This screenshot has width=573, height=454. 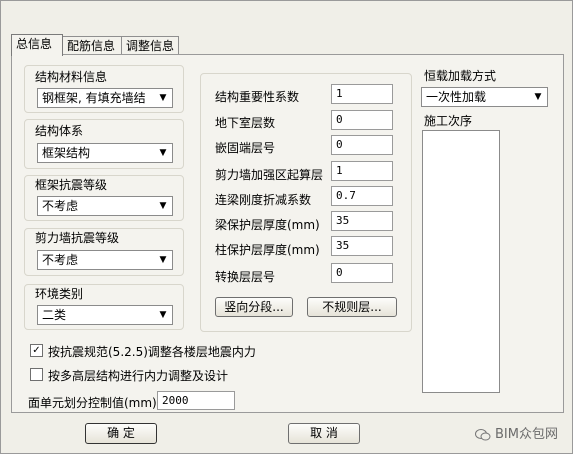 What do you see at coordinates (60, 260) in the screenshot?
I see `wall-seismic-value: 不考虑` at bounding box center [60, 260].